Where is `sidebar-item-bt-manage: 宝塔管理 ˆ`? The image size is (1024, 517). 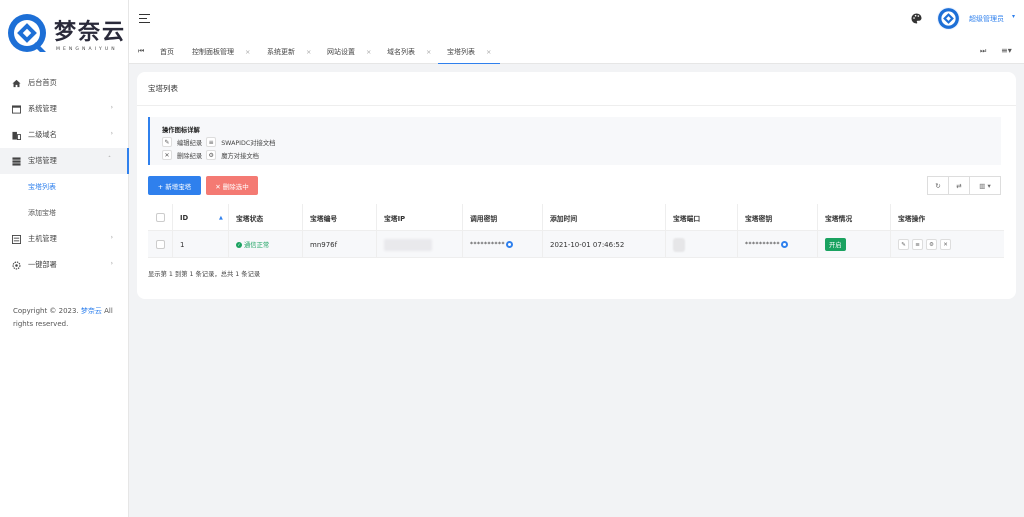 sidebar-item-bt-manage: 宝塔管理 ˆ is located at coordinates (64, 161).